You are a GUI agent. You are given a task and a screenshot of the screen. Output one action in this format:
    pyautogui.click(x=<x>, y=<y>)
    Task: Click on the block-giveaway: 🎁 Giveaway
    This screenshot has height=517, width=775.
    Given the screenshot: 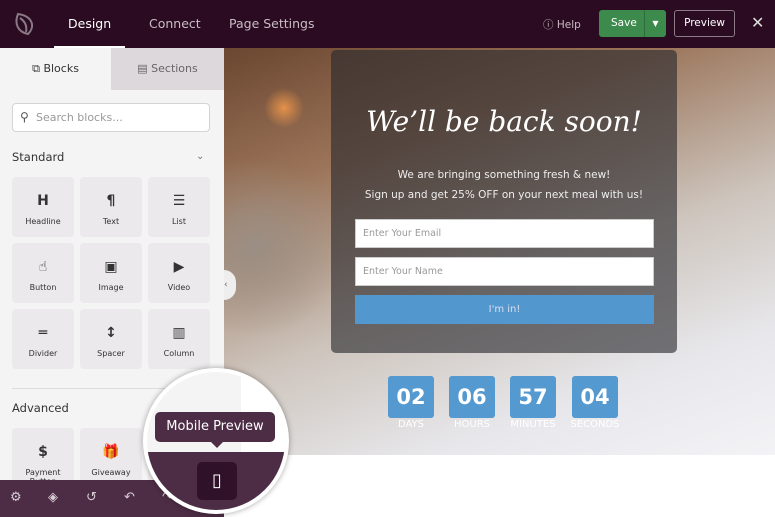 What is the action you would take?
    pyautogui.click(x=111, y=458)
    